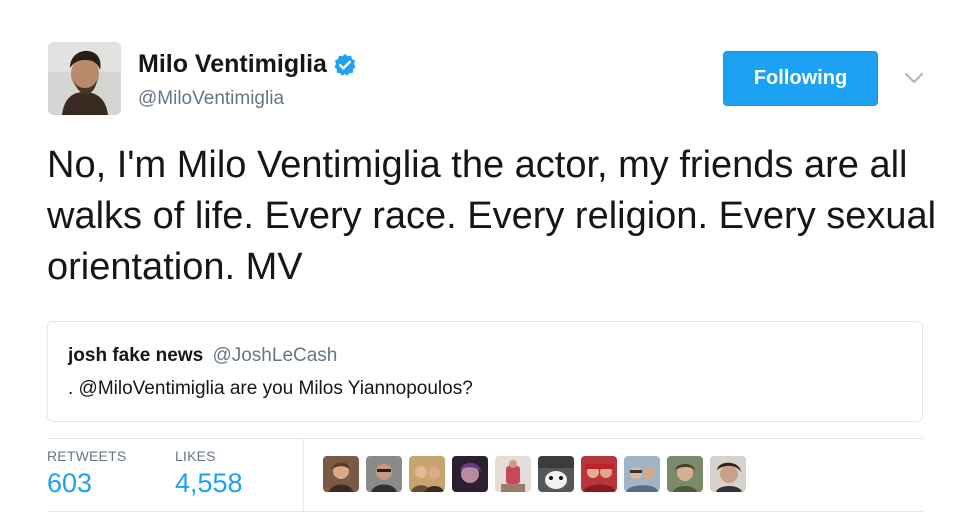  I want to click on likes-count: 4,558, so click(209, 483).